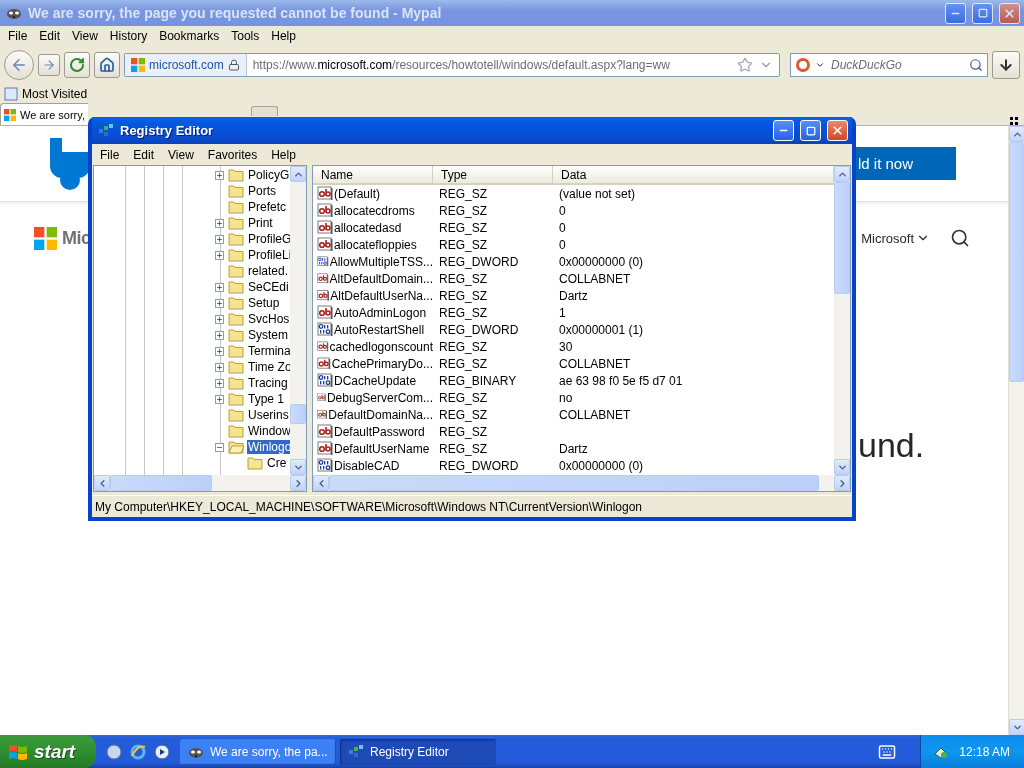 Image resolution: width=1024 pixels, height=768 pixels. What do you see at coordinates (77, 65) in the screenshot?
I see `reload-button` at bounding box center [77, 65].